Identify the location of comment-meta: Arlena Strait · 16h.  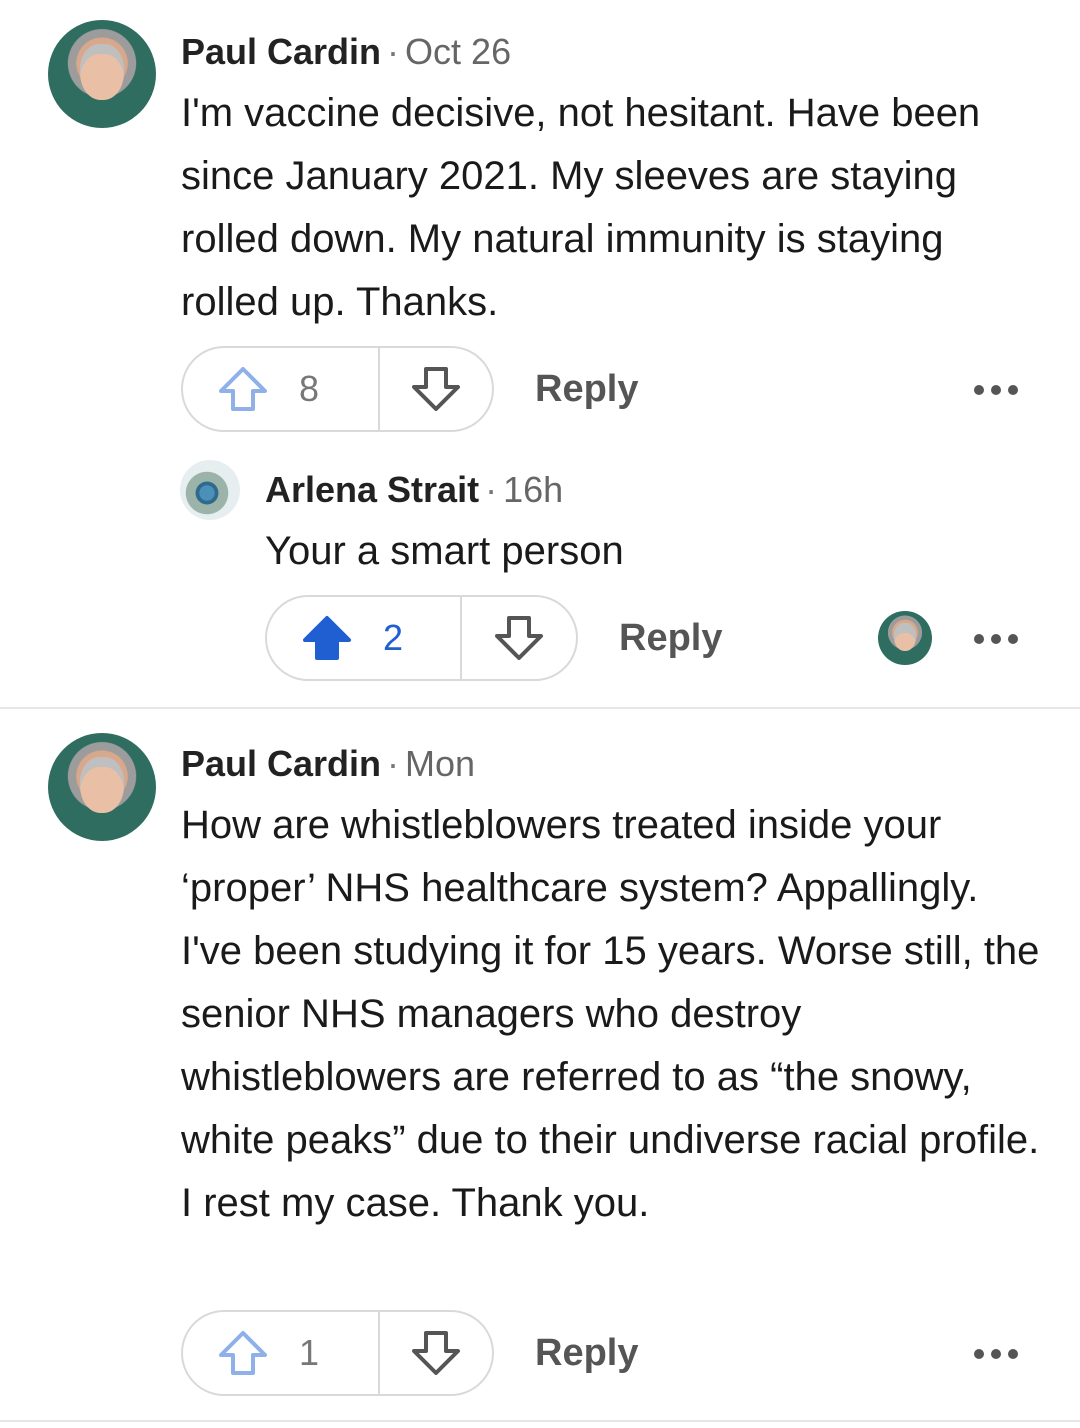
(414, 490).